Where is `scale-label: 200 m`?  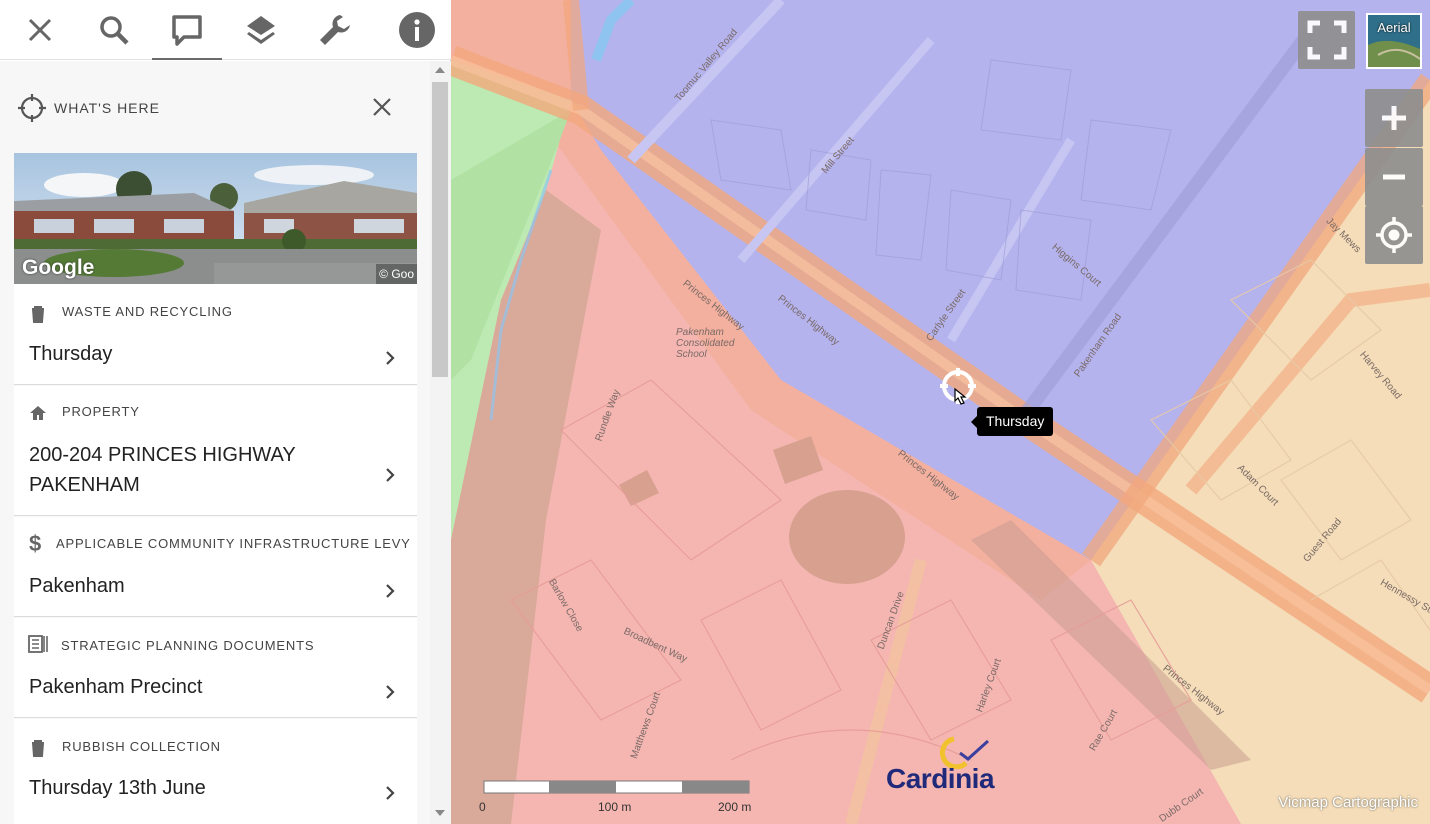
scale-label: 200 m is located at coordinates (735, 807).